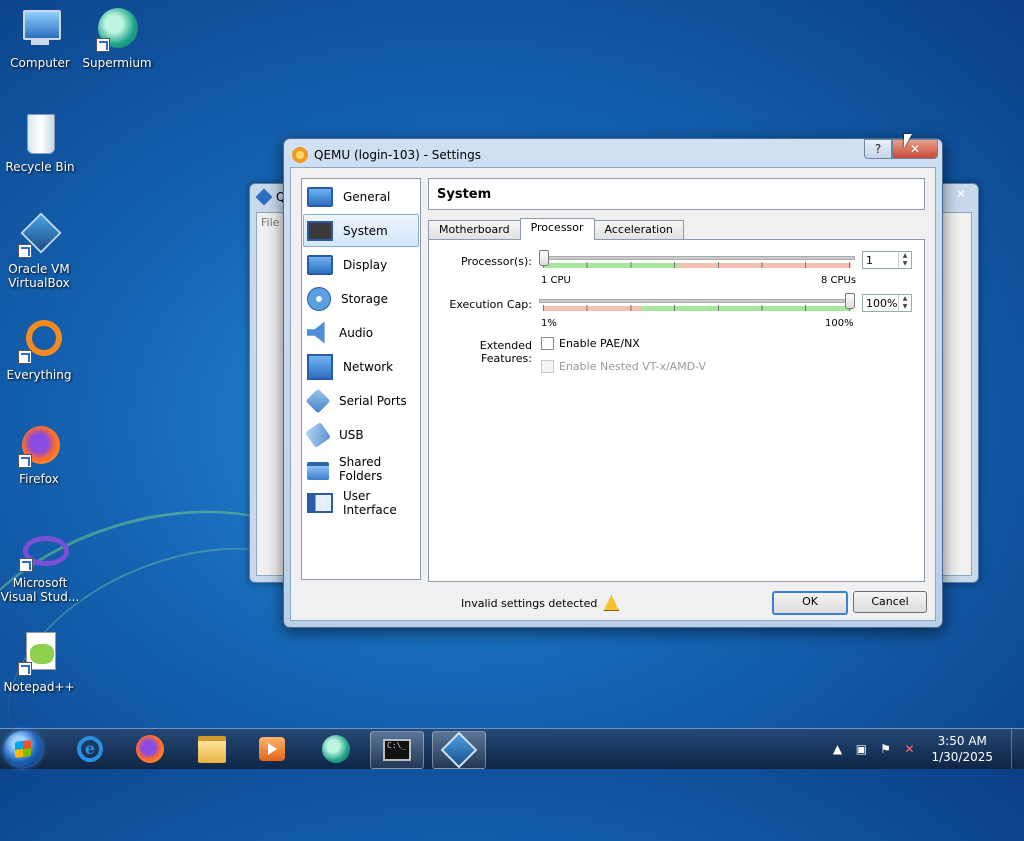 The height and width of the screenshot is (841, 1024). Describe the element at coordinates (40, 63) in the screenshot. I see `desktop-icon-label: Computer` at that location.